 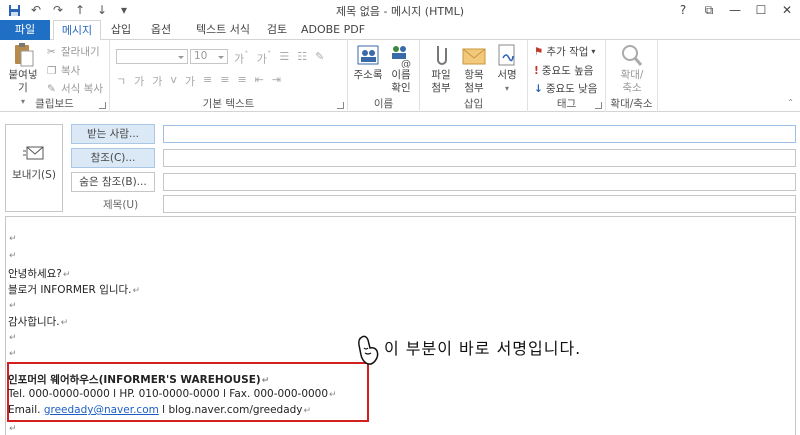 I want to click on signature-icon, so click(x=507, y=55).